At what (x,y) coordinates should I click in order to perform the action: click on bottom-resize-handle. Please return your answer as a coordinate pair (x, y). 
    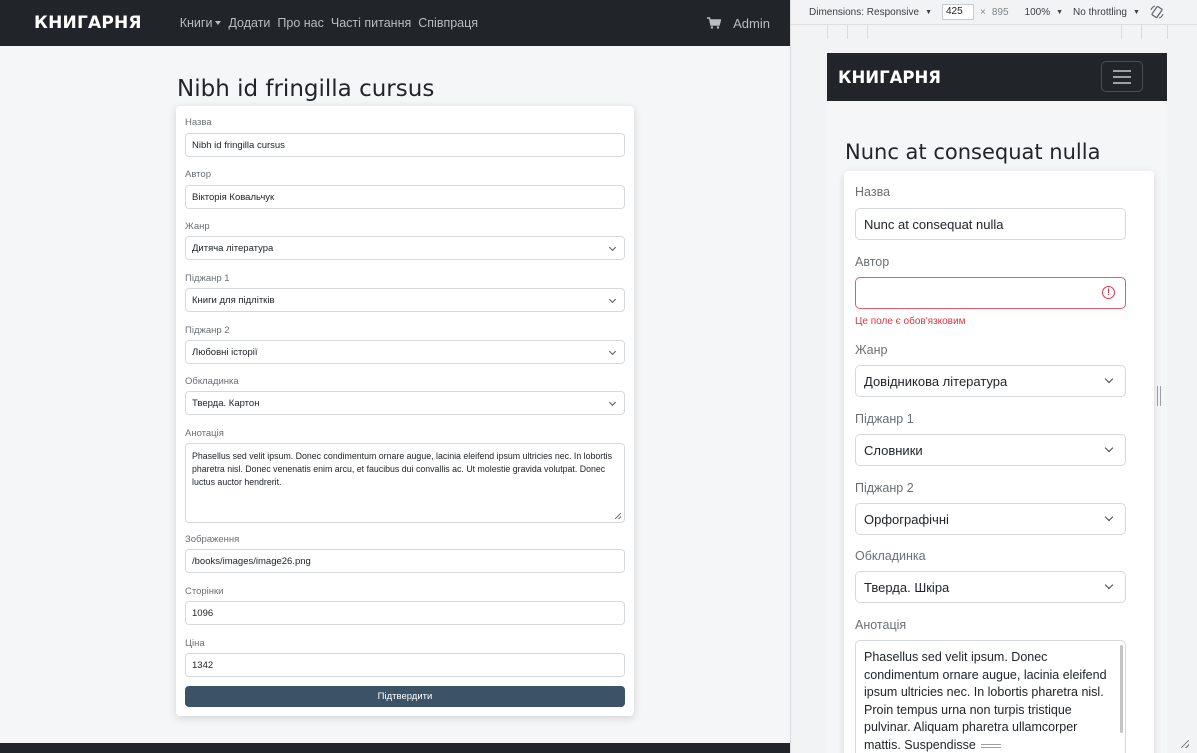
    Looking at the image, I should click on (991, 746).